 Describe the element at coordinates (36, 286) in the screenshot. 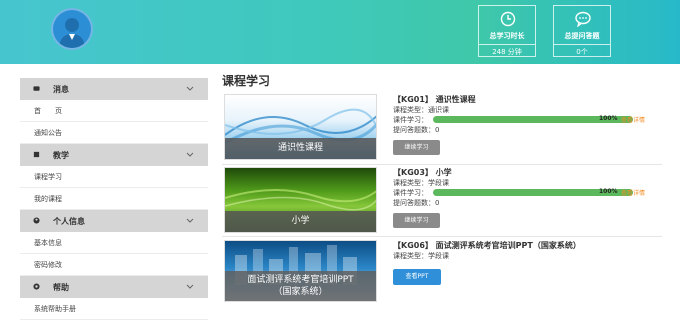

I see `help-icon` at that location.